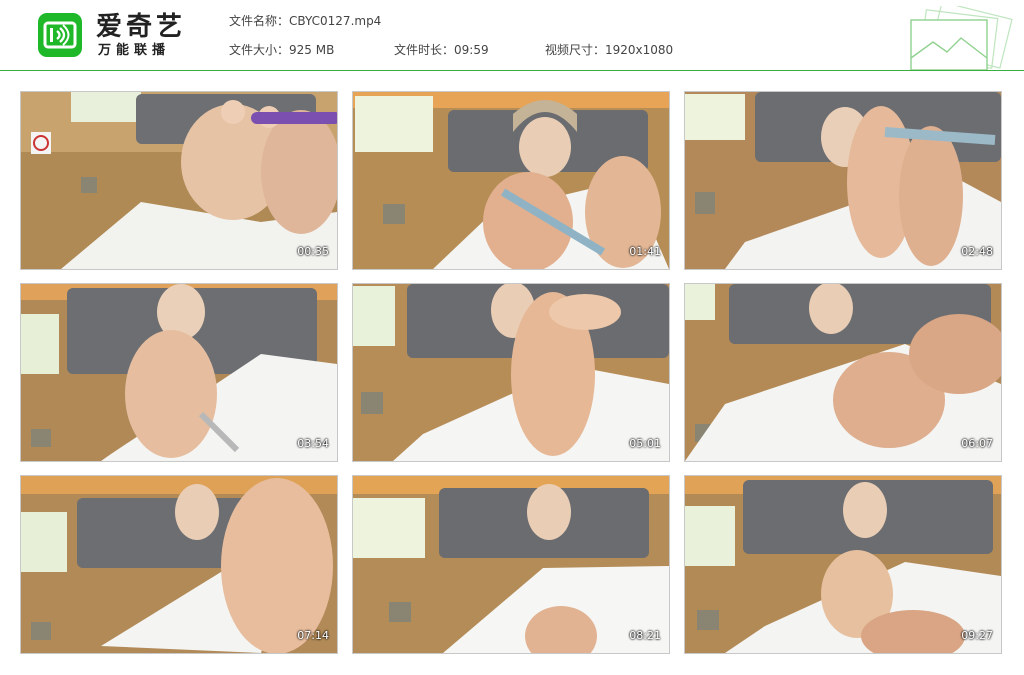 Image resolution: width=1024 pixels, height=675 pixels. What do you see at coordinates (259, 21) in the screenshot?
I see `file-name-label: 文件名称：` at bounding box center [259, 21].